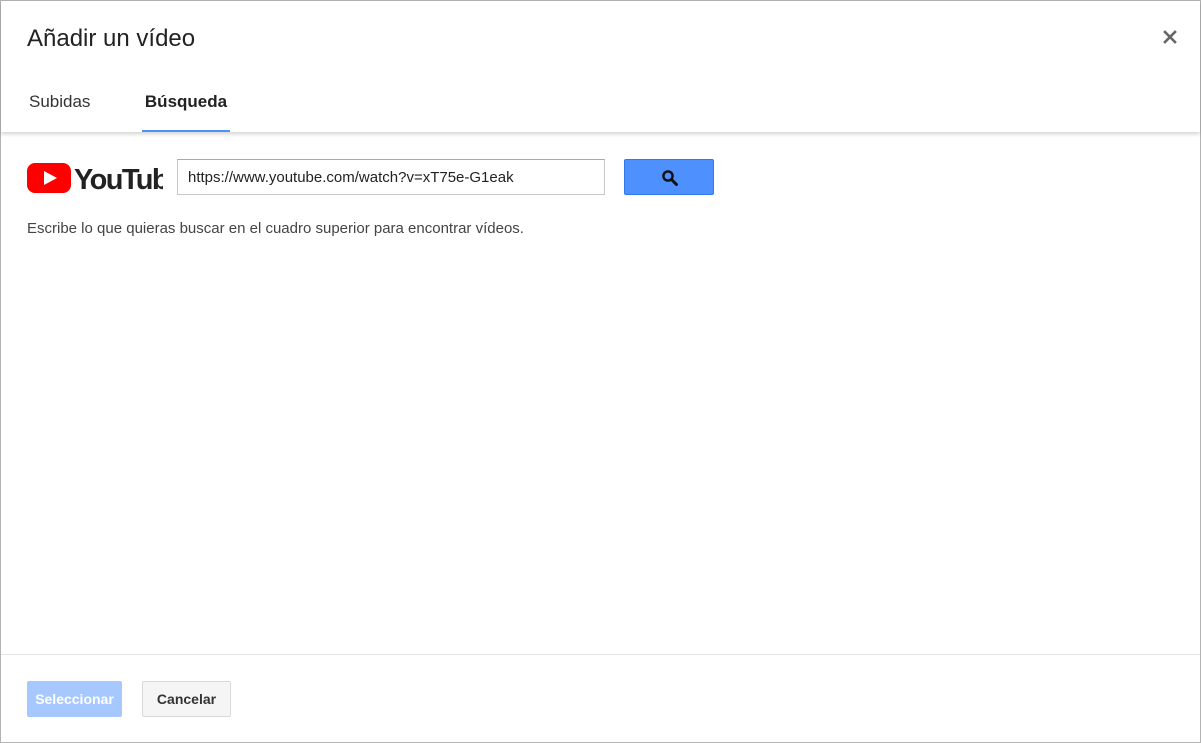 The width and height of the screenshot is (1201, 743). What do you see at coordinates (186, 699) in the screenshot?
I see `cancel-button: Cancelar` at bounding box center [186, 699].